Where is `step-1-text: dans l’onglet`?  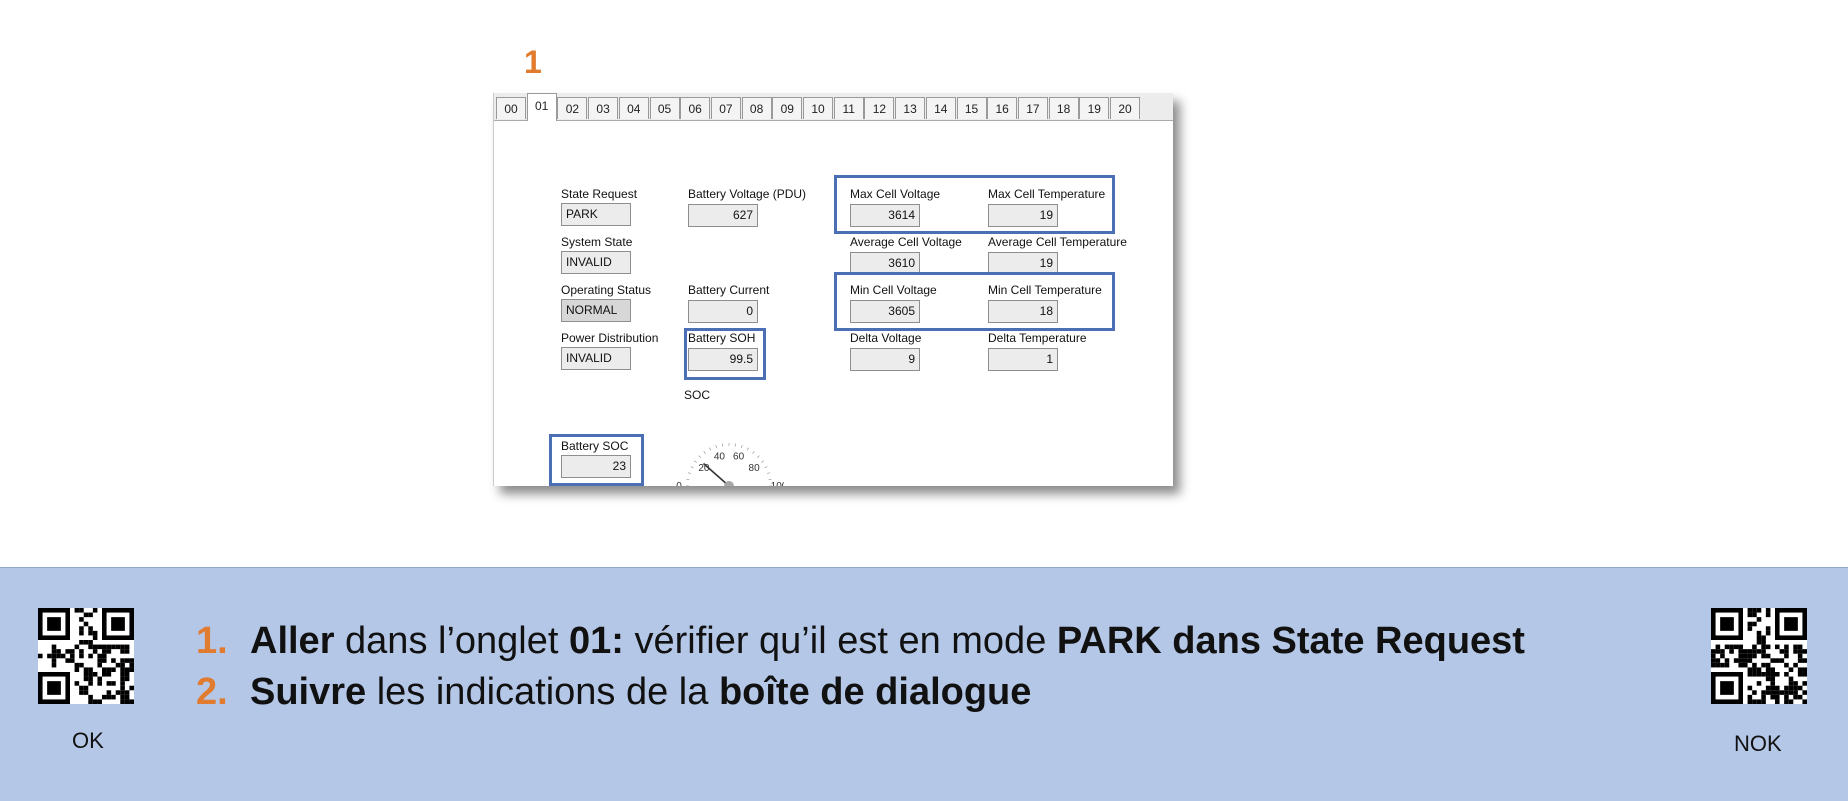 step-1-text: dans l’onglet is located at coordinates (451, 641).